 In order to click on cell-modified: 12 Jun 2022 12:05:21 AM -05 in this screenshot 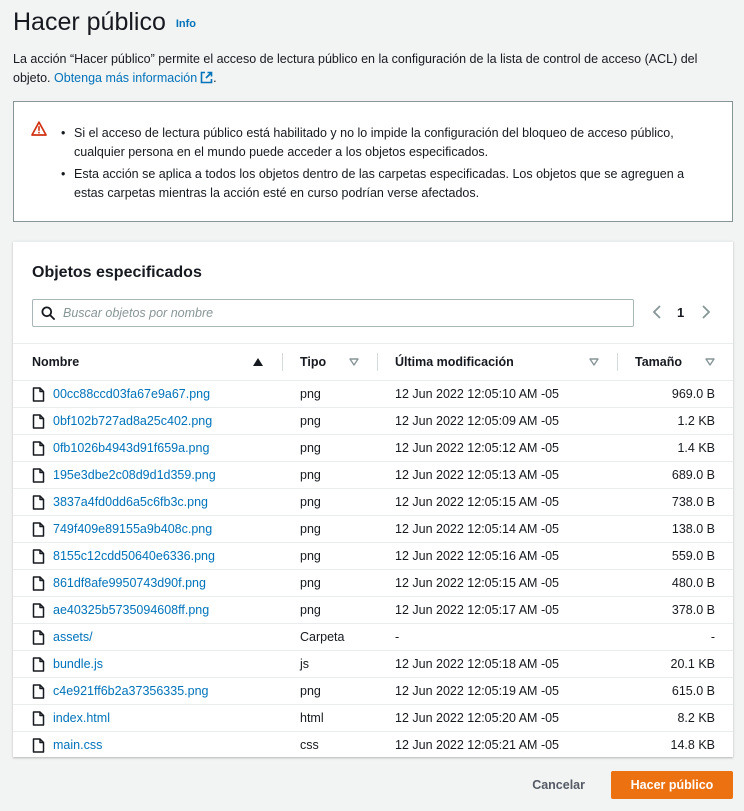, I will do `click(477, 745)`.